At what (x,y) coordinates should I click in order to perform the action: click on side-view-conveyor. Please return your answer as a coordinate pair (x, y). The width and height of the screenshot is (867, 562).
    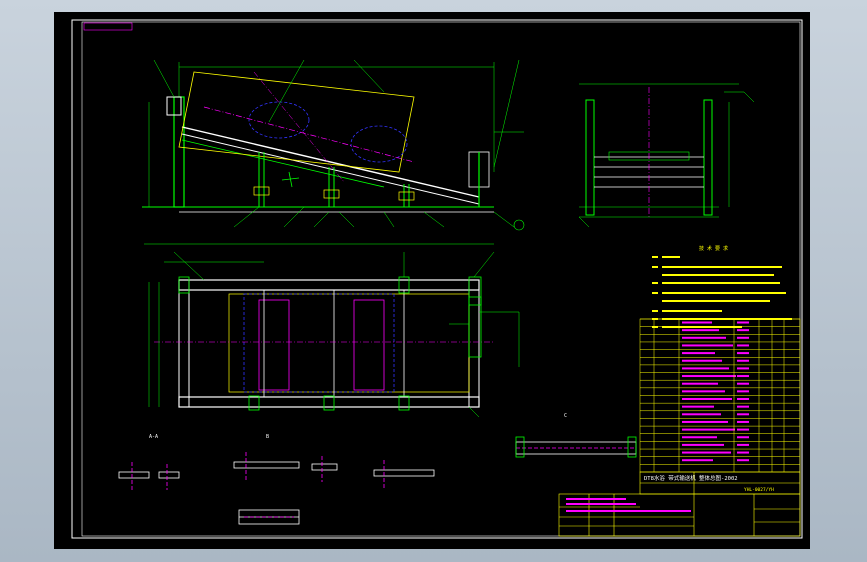
    Looking at the image, I should click on (333, 145).